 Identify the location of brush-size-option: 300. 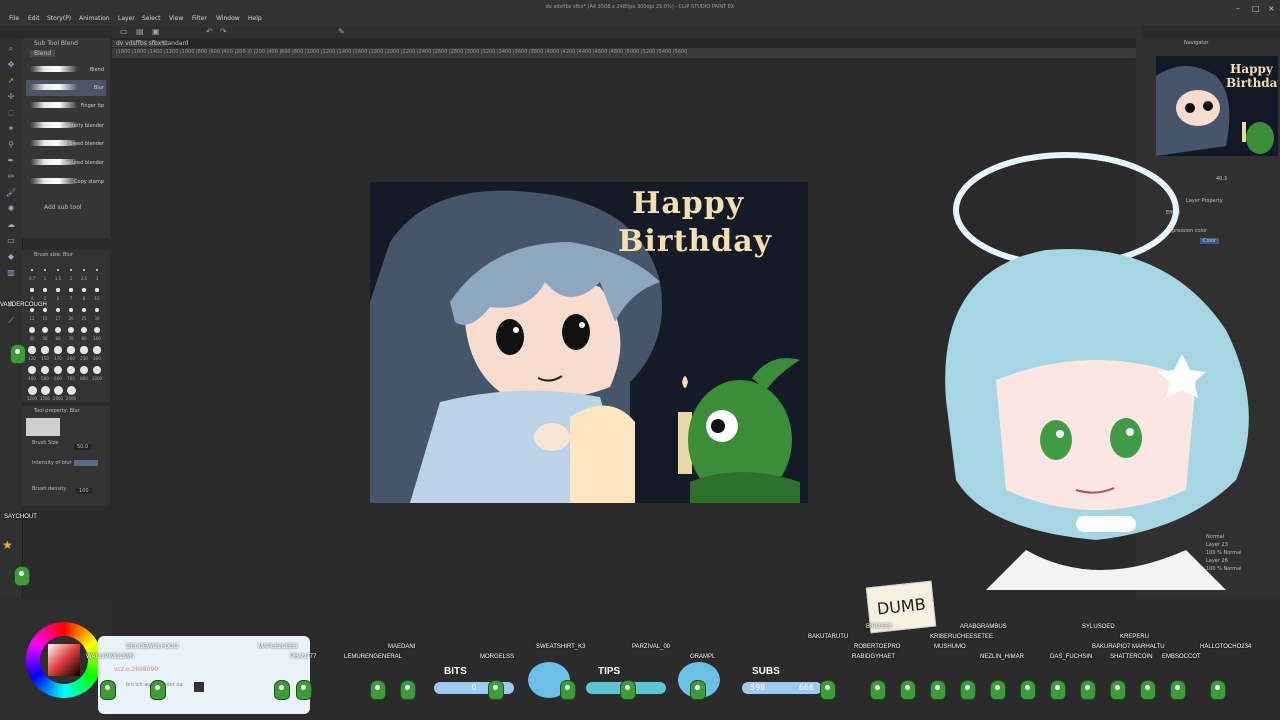
(97, 353).